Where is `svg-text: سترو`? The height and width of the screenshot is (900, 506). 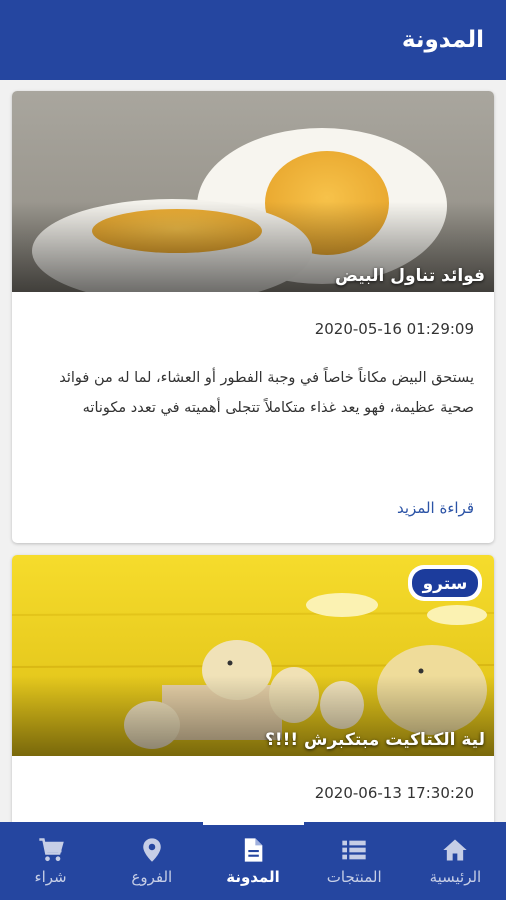 svg-text: سترو is located at coordinates (445, 584).